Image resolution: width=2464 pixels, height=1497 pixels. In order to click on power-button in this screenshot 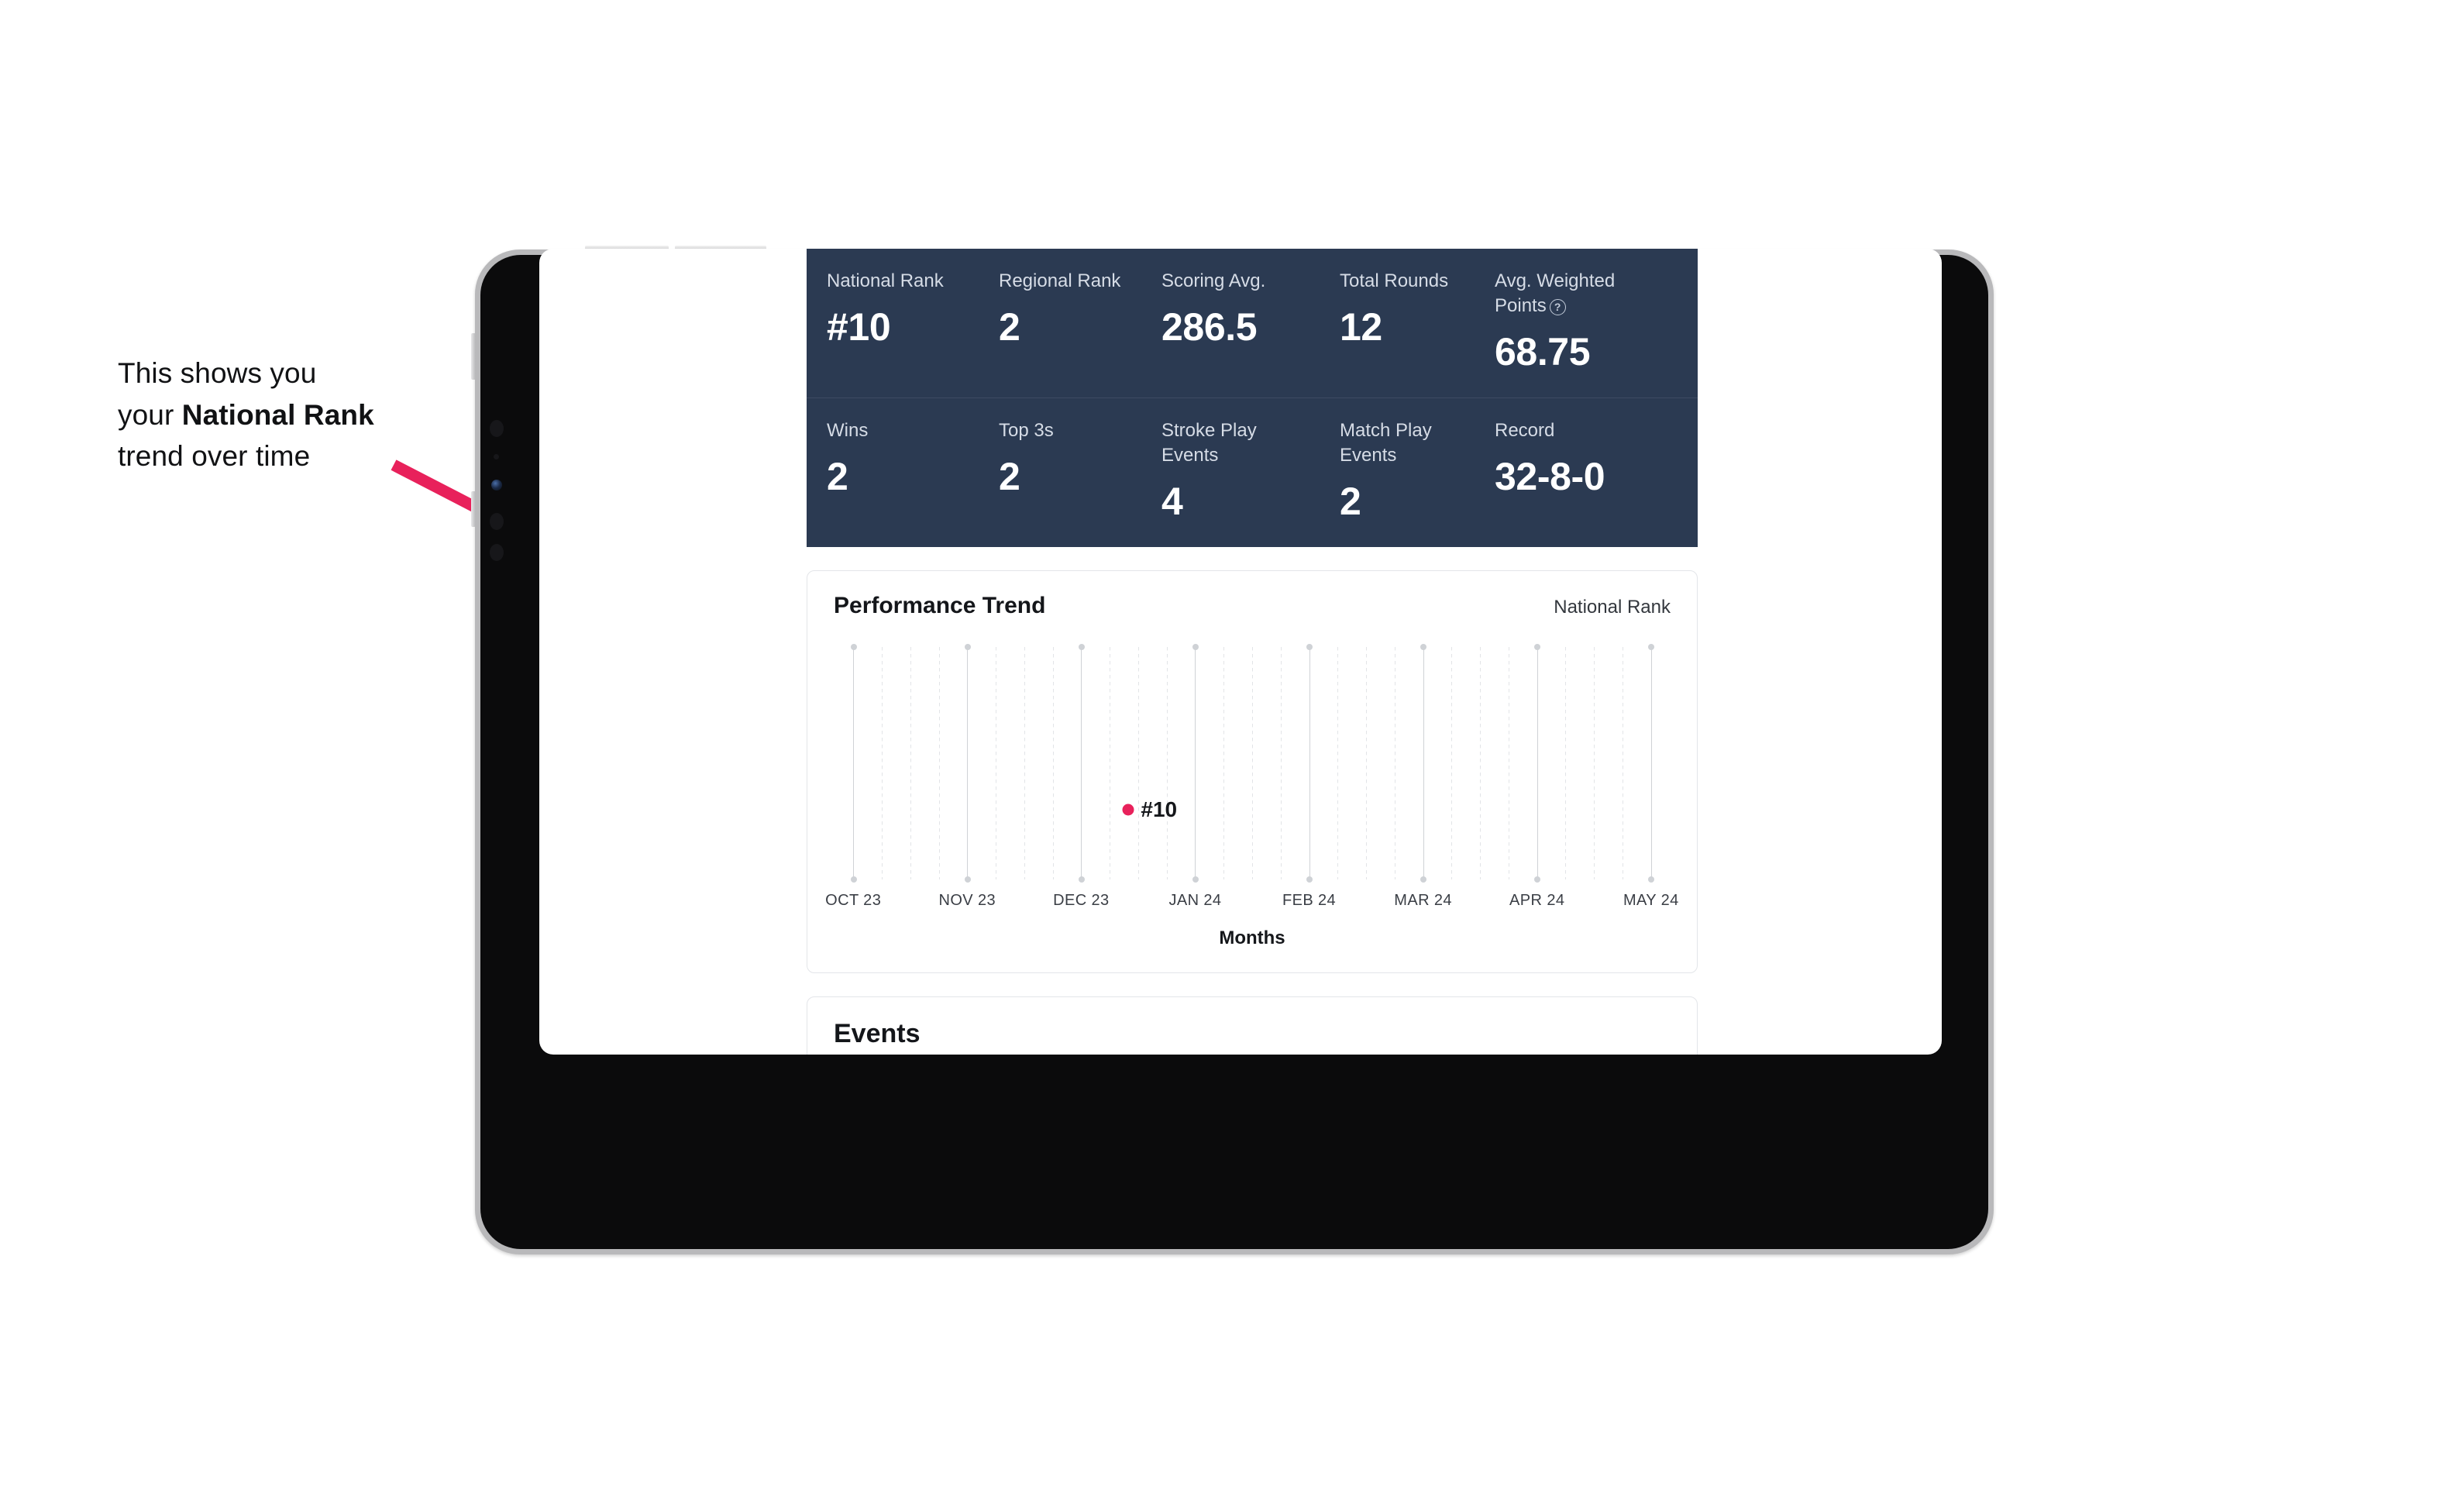, I will do `click(473, 356)`.